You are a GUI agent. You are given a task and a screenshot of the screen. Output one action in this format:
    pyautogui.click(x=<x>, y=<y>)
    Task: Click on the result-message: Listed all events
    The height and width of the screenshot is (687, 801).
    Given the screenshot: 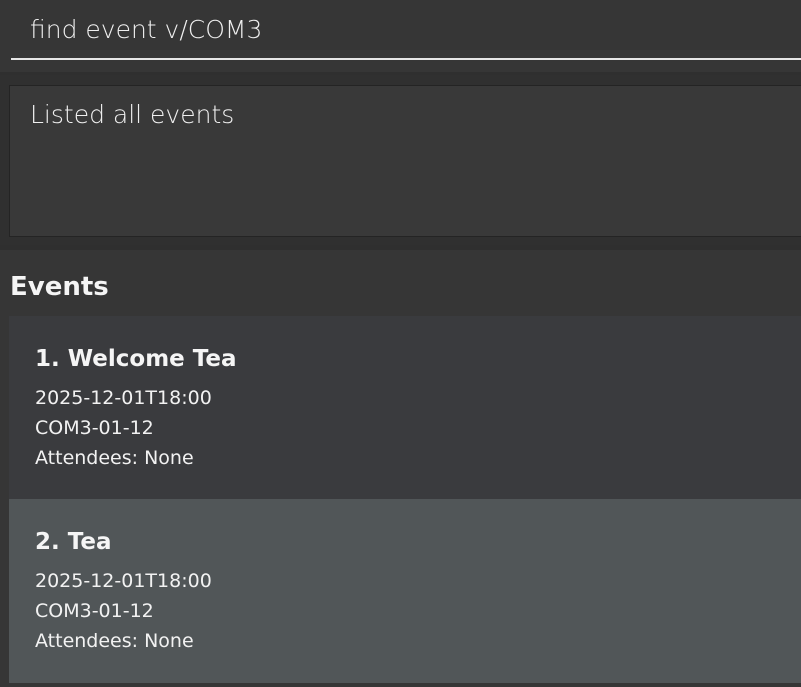 What is the action you would take?
    pyautogui.click(x=132, y=114)
    